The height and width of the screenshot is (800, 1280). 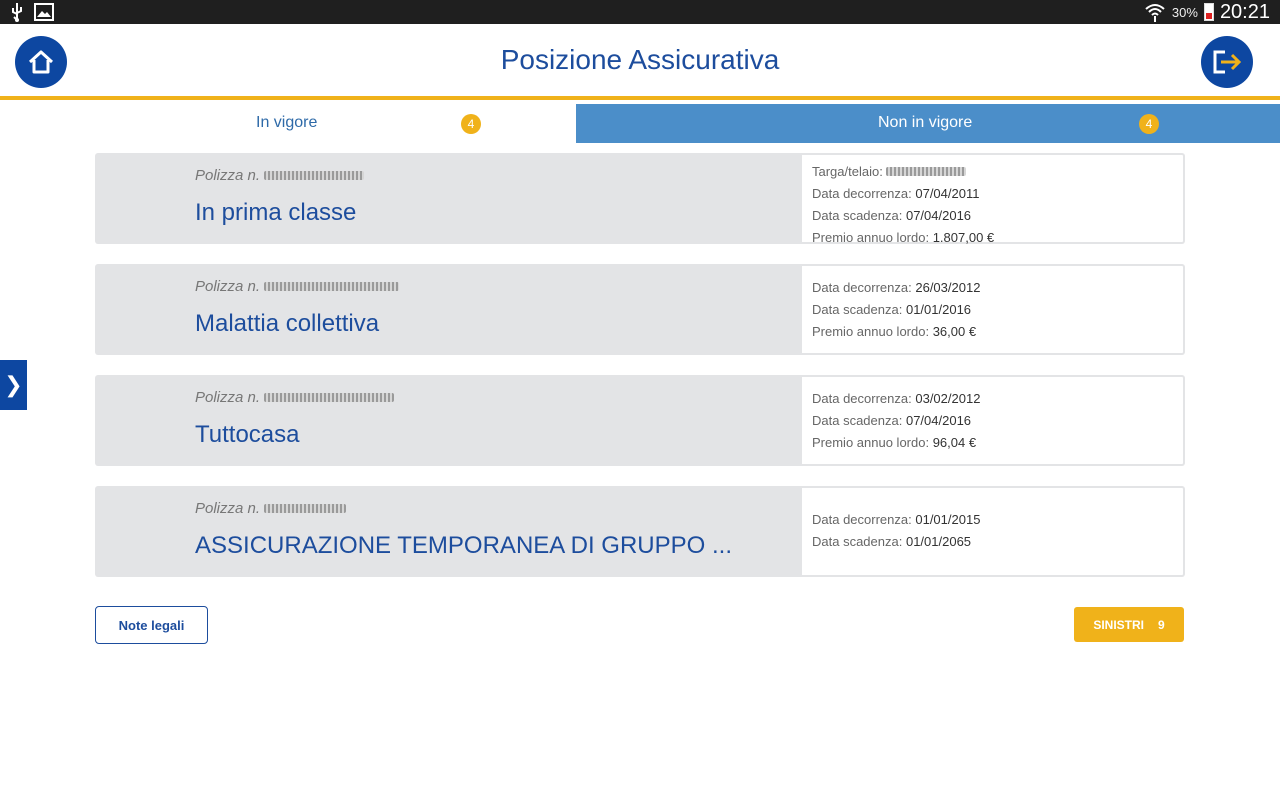 I want to click on policy-start-date: Data decorrenza: 03/02/2012, so click(x=896, y=398).